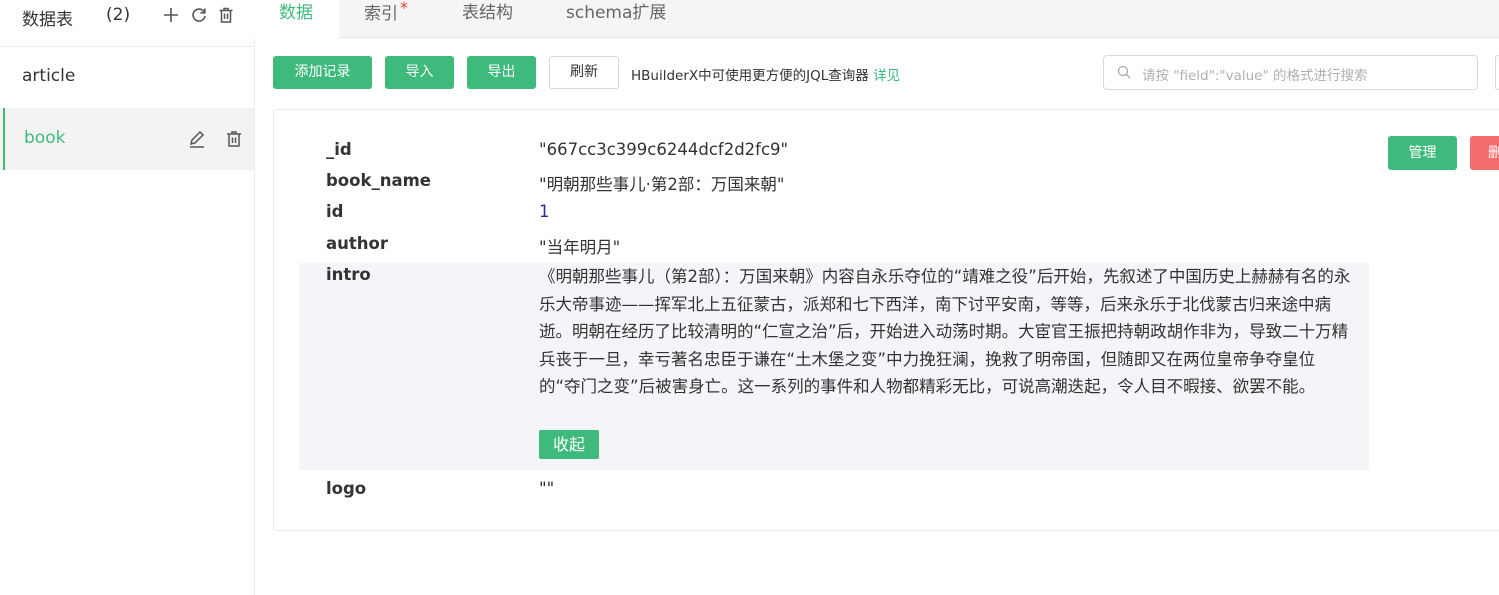  Describe the element at coordinates (584, 72) in the screenshot. I see `refresh-button: 刷新` at that location.